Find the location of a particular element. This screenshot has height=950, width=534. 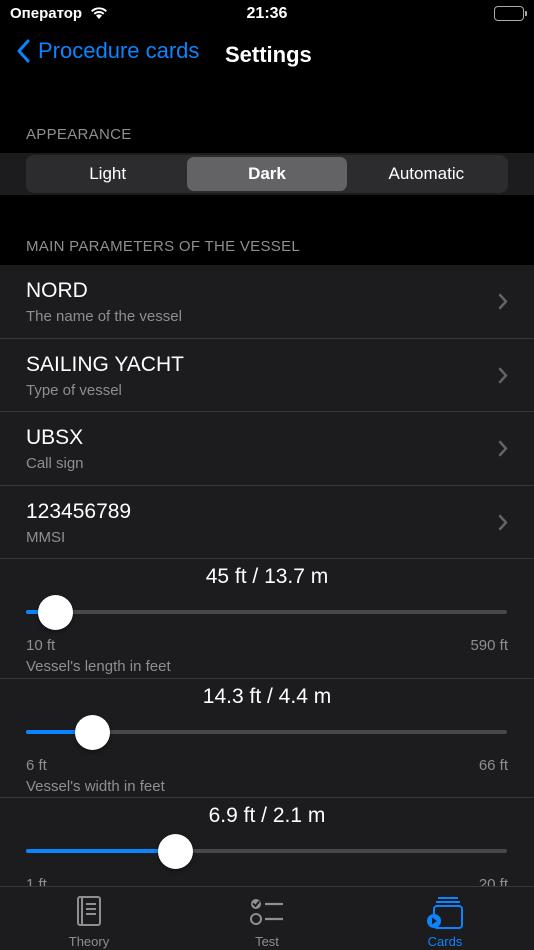

tab-test-label: Test is located at coordinates (267, 941).